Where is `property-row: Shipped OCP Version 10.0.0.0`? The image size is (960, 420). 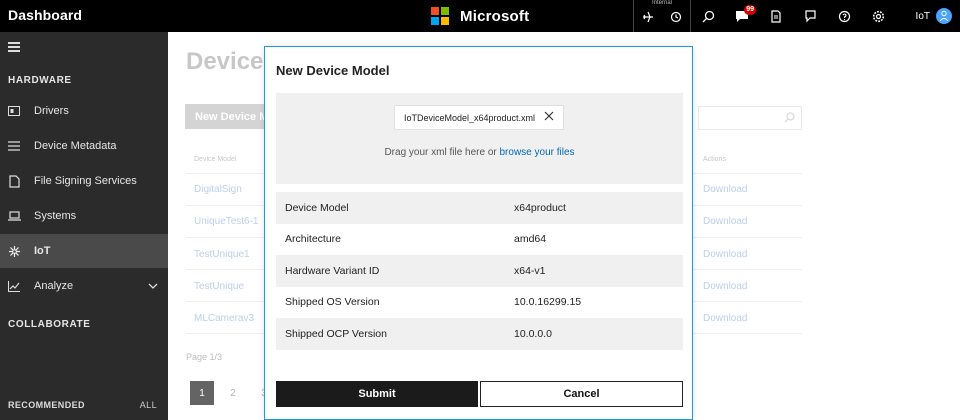
property-row: Shipped OCP Version 10.0.0.0 is located at coordinates (479, 334).